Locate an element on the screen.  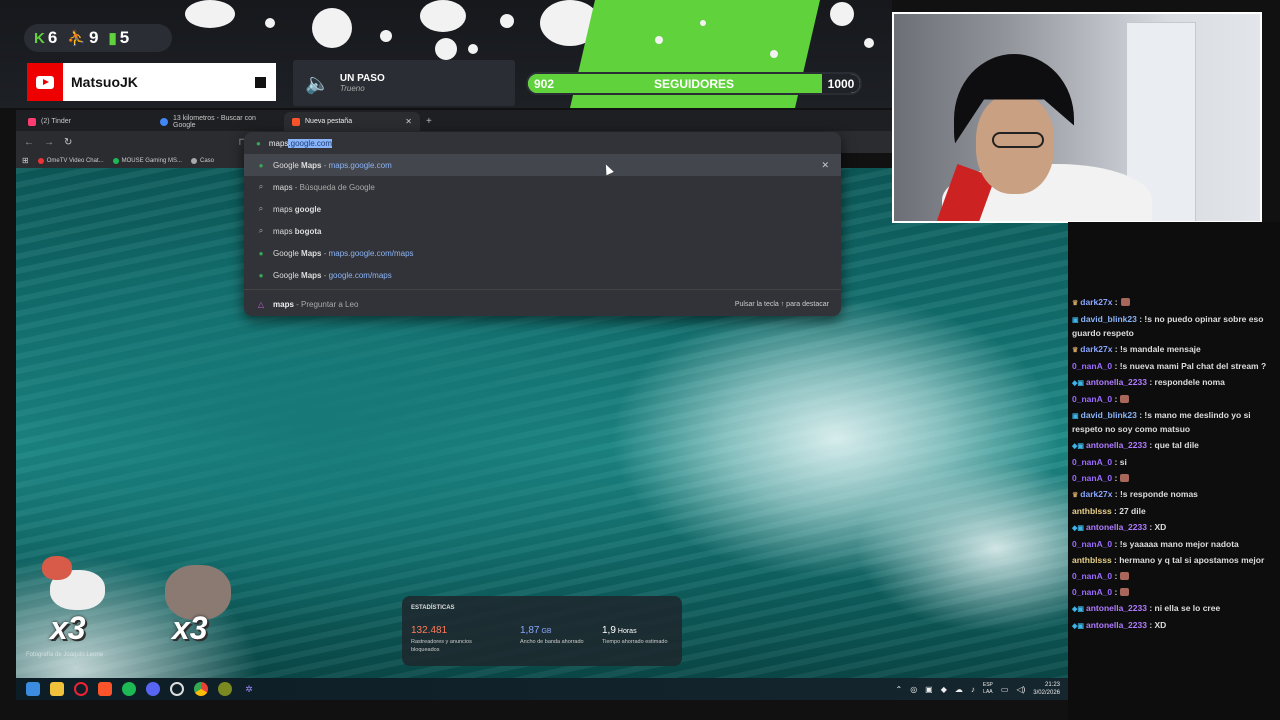
suggestion-item: ● Google Maps - google.com/maps is located at coordinates (542, 275).